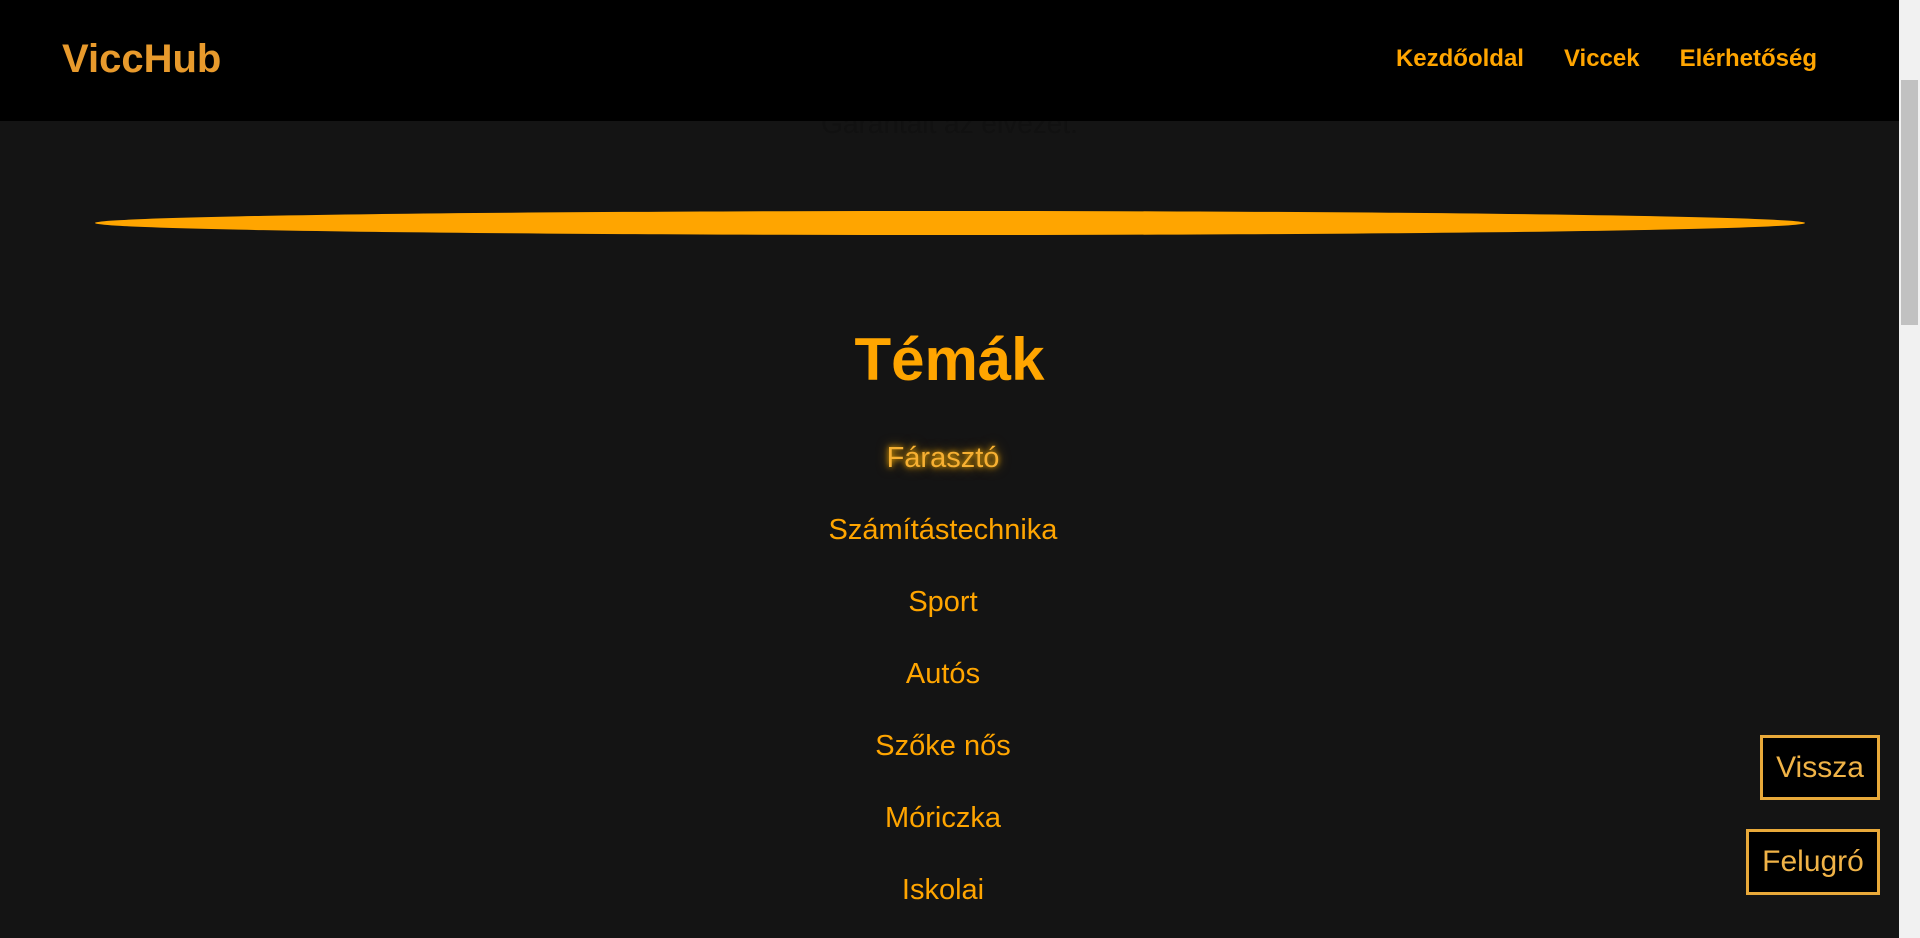 The height and width of the screenshot is (938, 1920). I want to click on vertical-scrollbar, so click(1909, 469).